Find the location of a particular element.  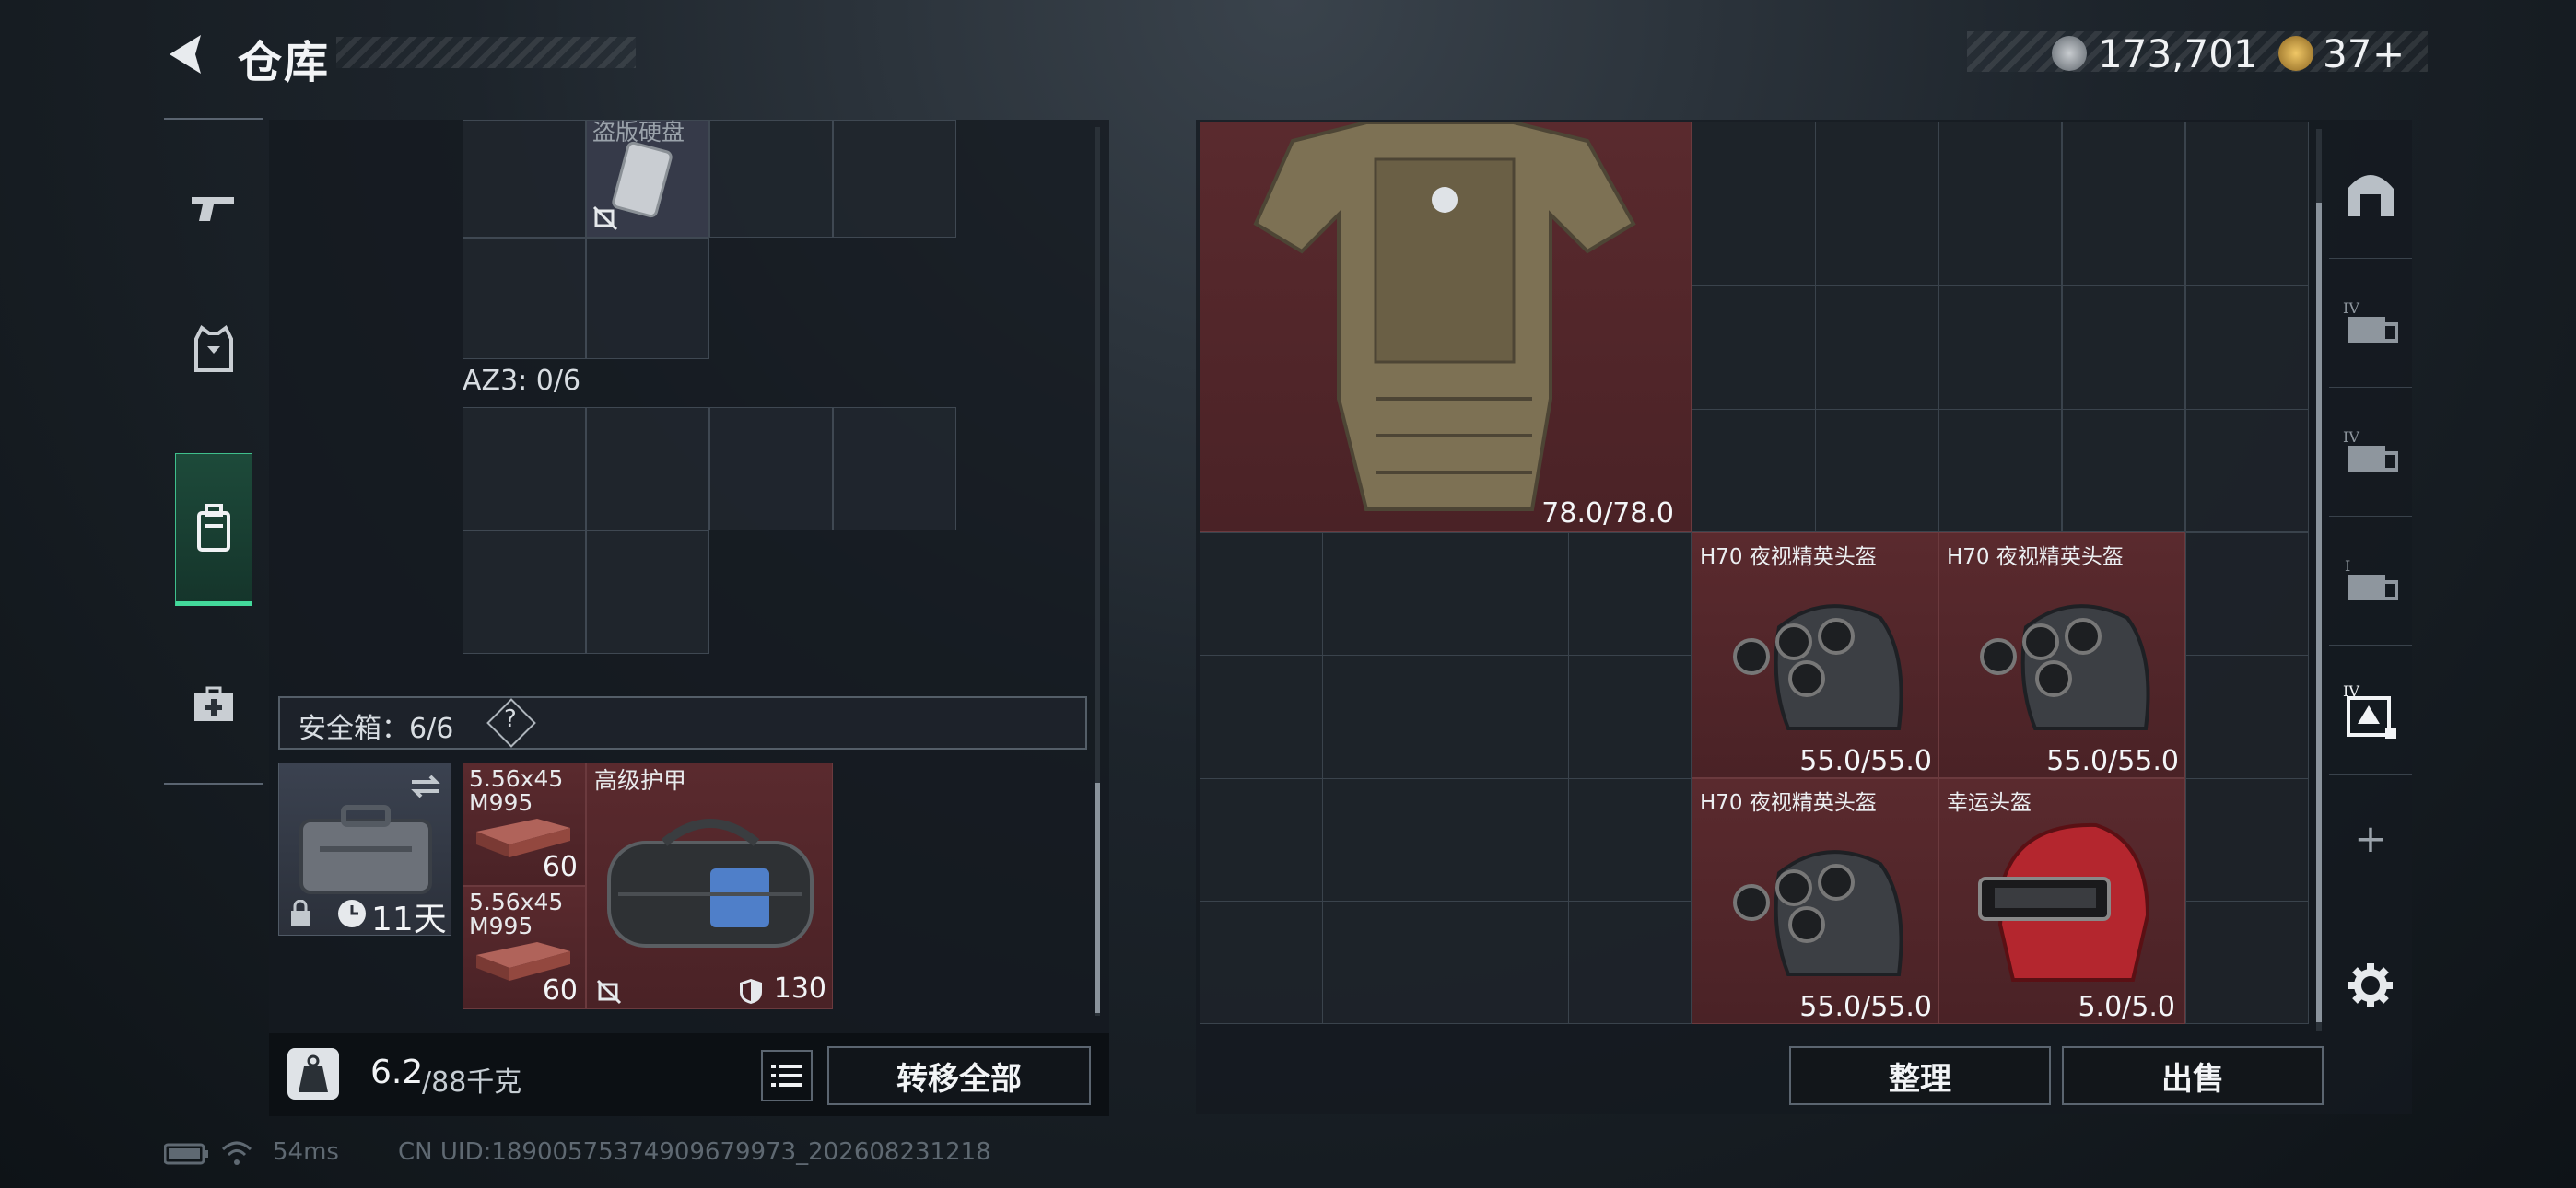

title-decoration is located at coordinates (486, 52).